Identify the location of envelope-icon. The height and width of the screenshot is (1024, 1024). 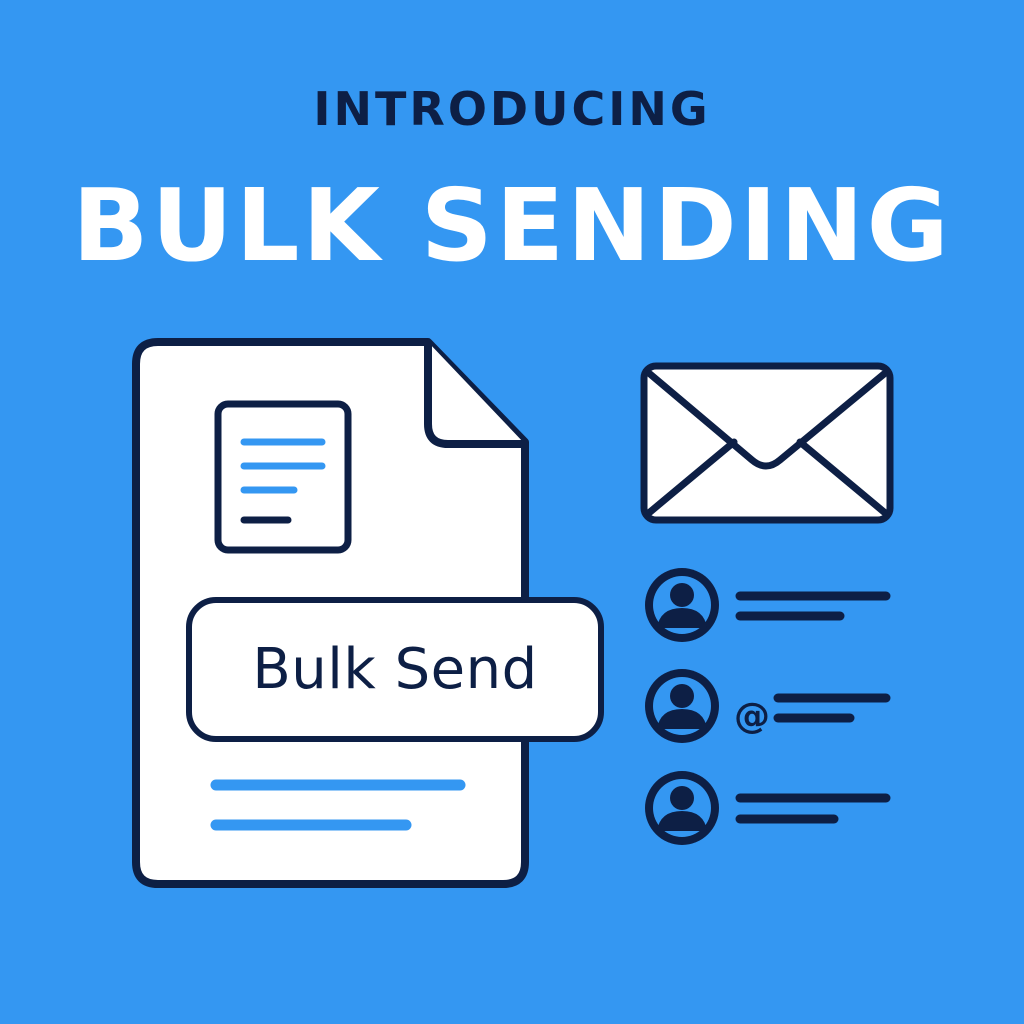
(767, 443).